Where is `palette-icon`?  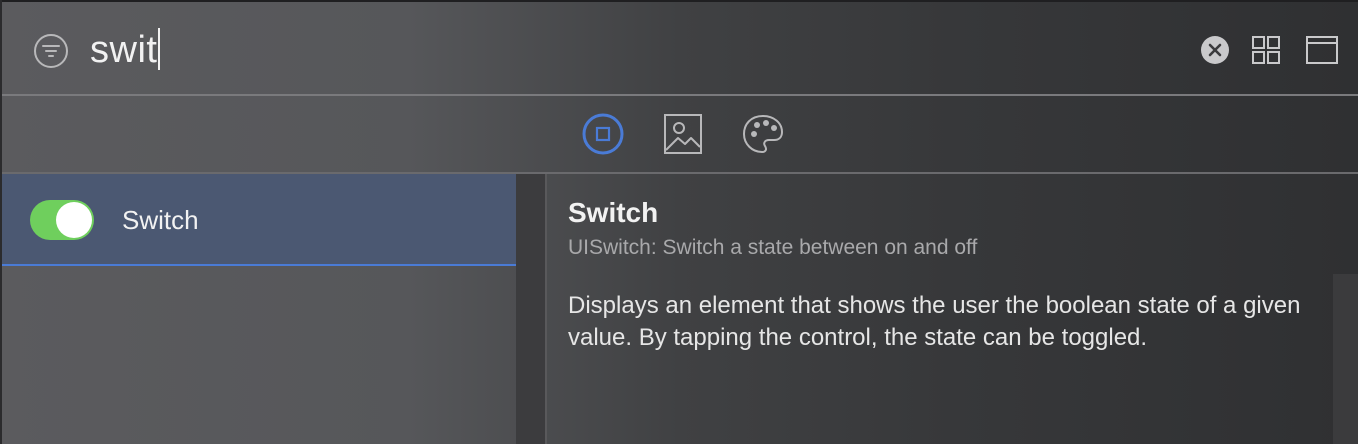 palette-icon is located at coordinates (763, 134).